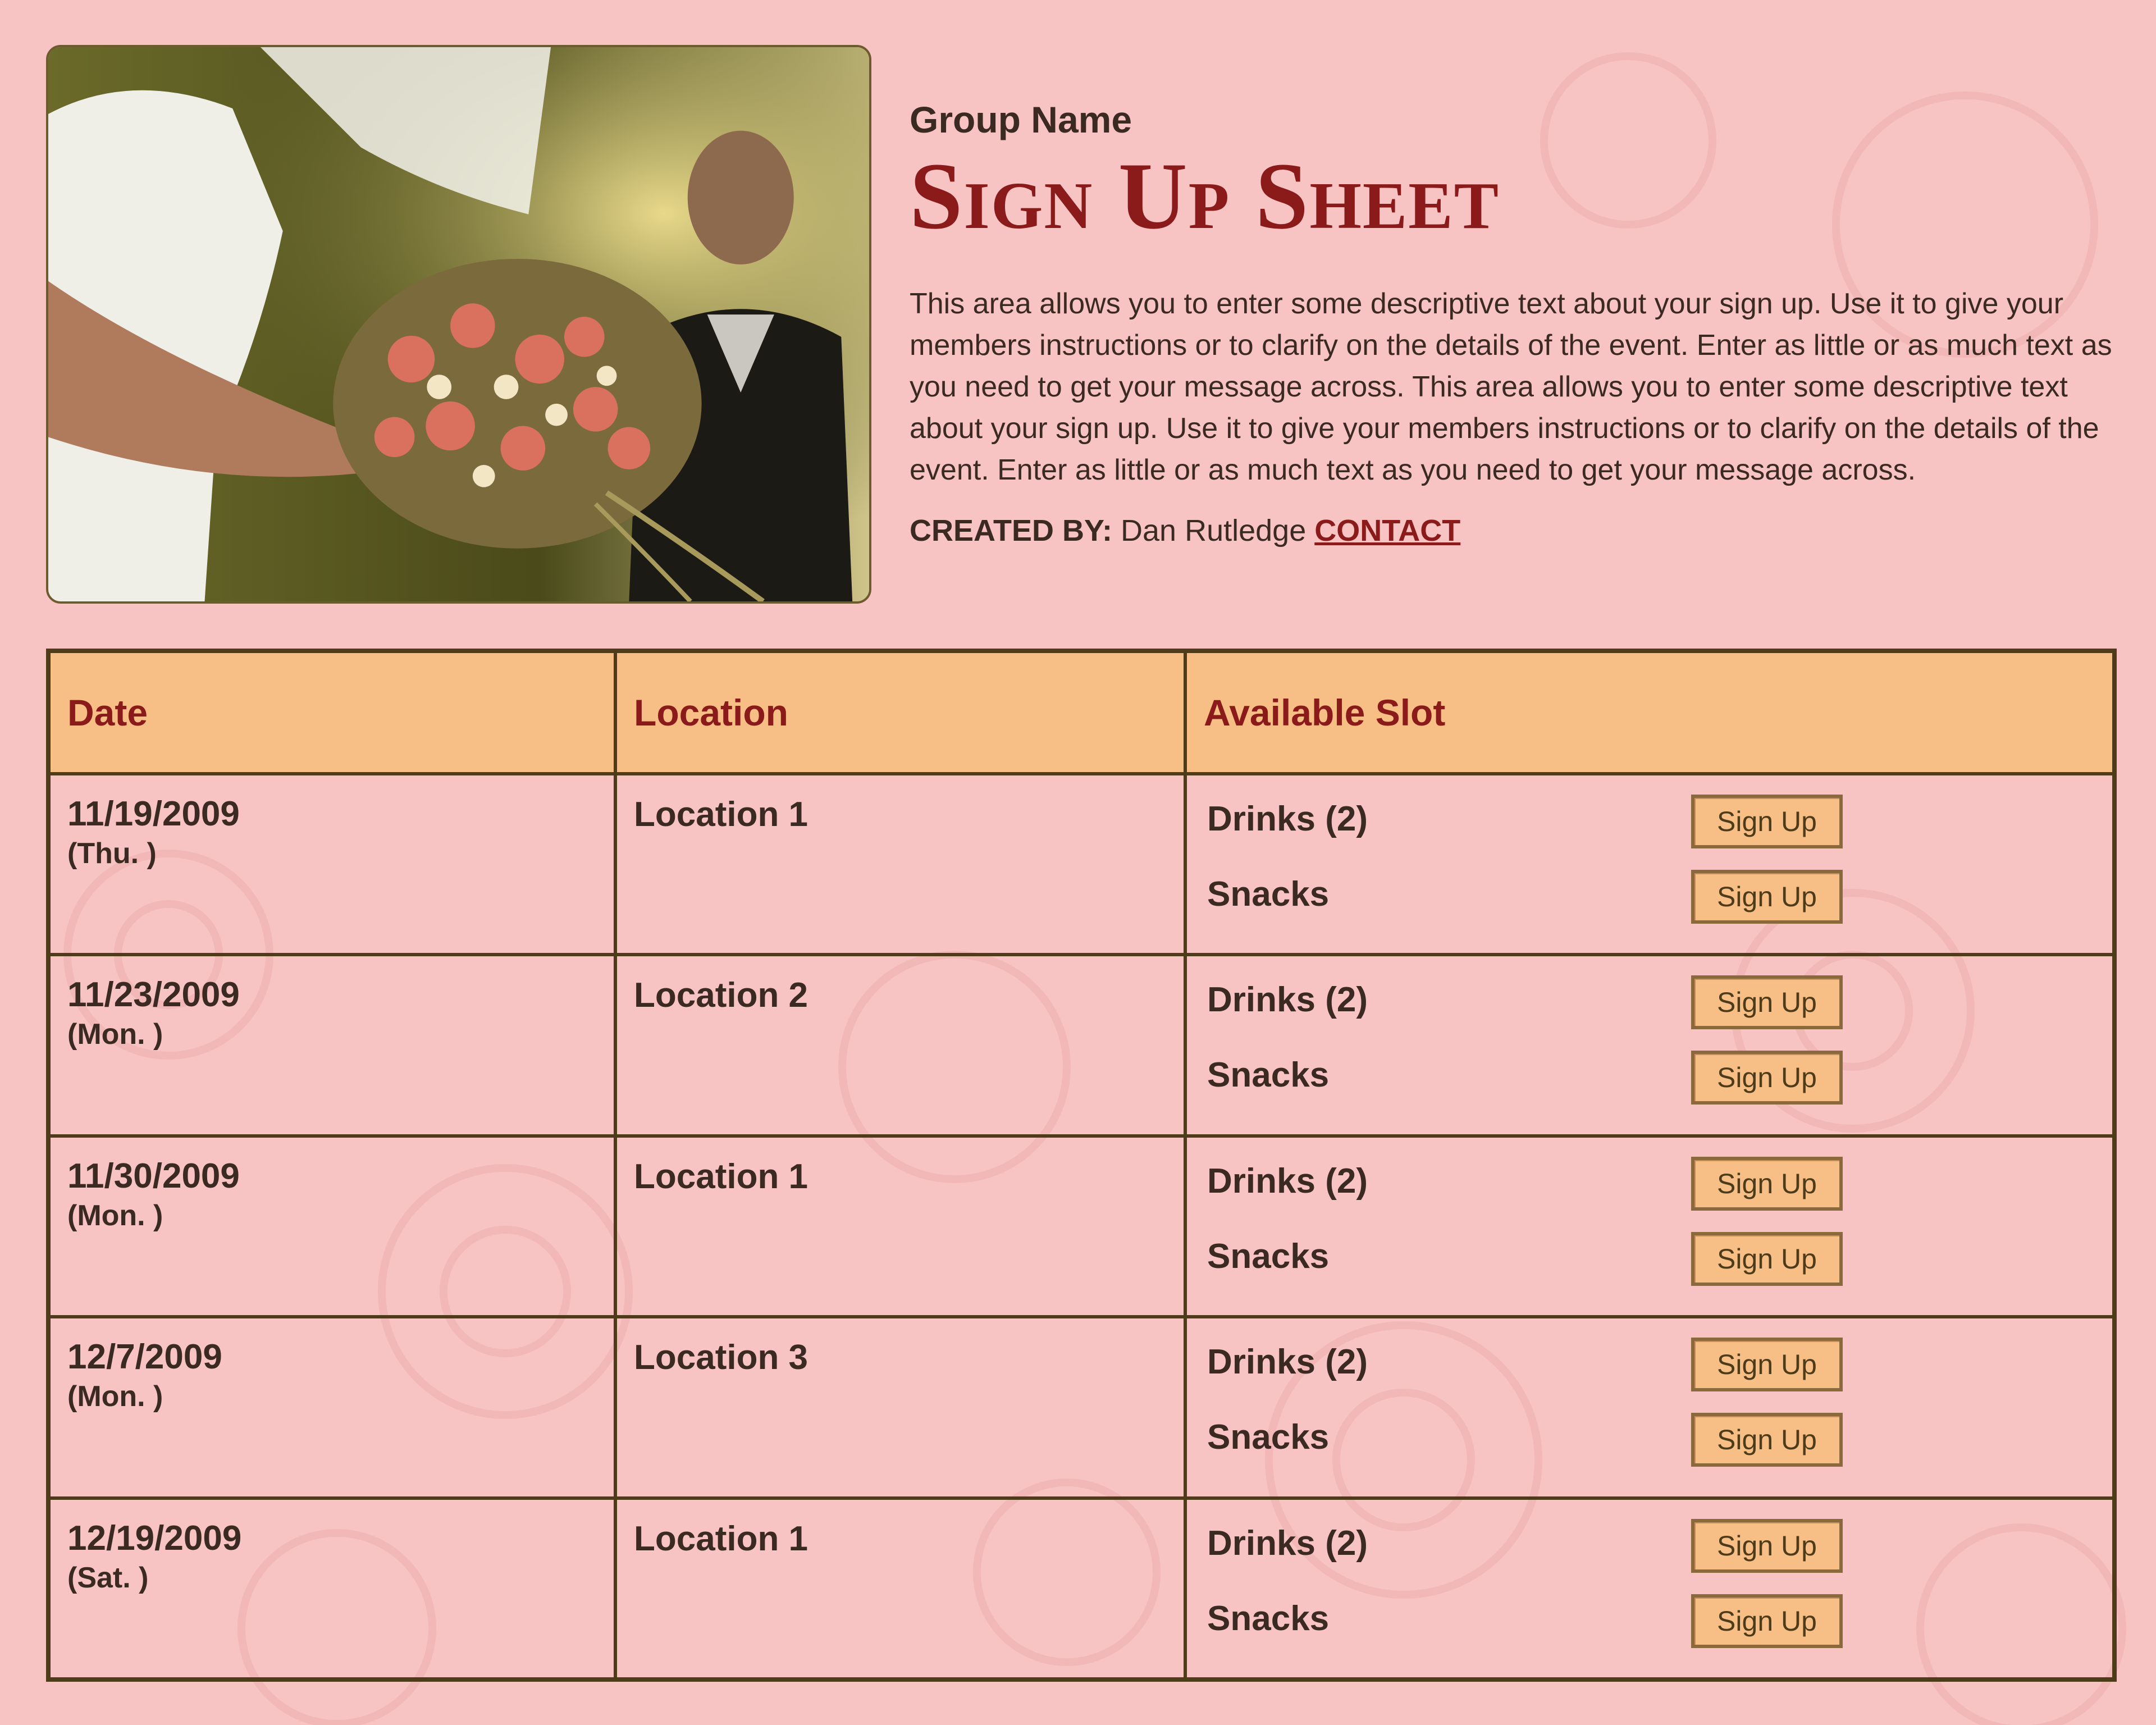 This screenshot has height=1725, width=2156. Describe the element at coordinates (153, 814) in the screenshot. I see `date-value: 11/19/2009` at that location.